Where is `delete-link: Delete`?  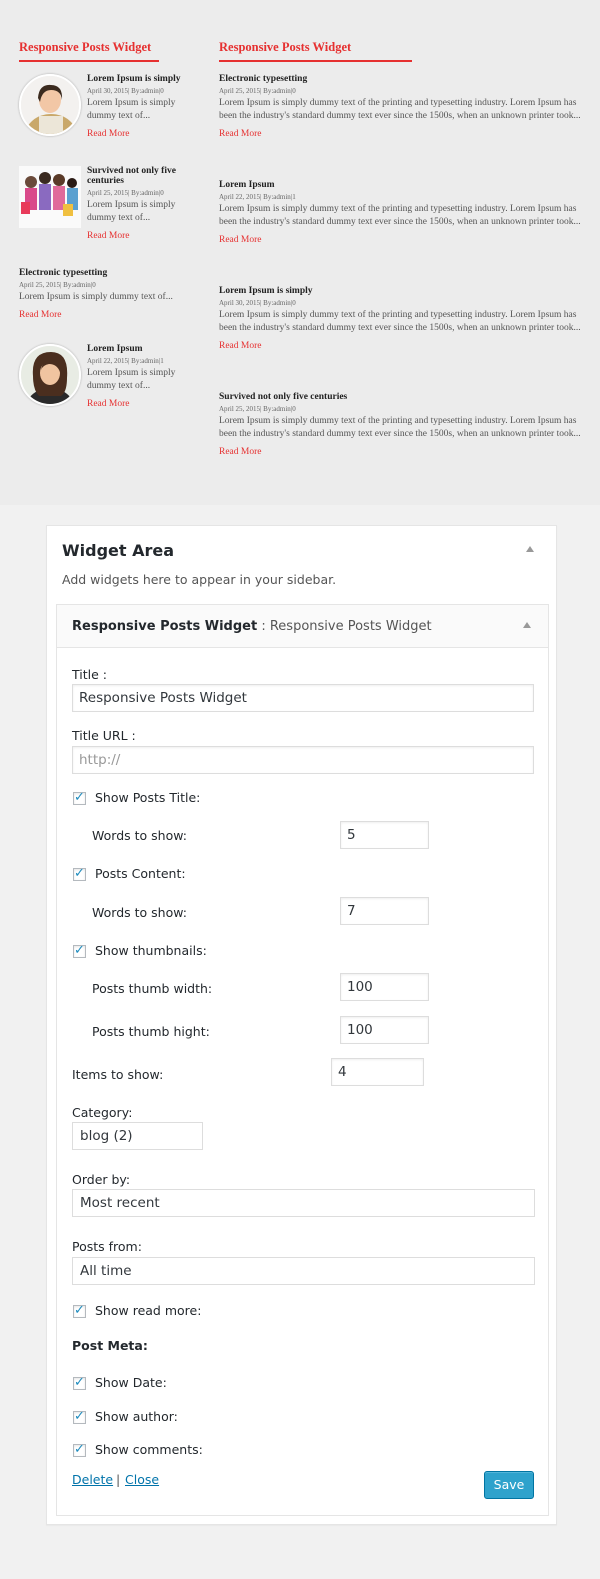
delete-link: Delete is located at coordinates (92, 1479).